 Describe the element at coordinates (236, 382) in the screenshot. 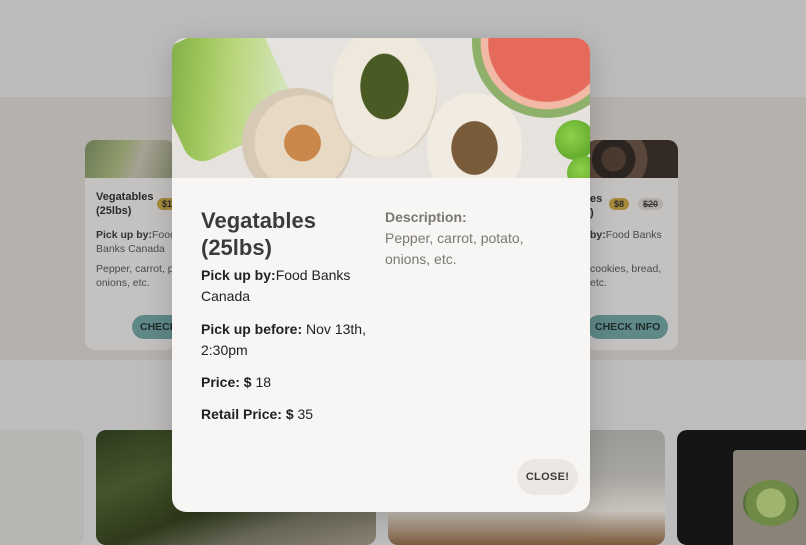

I see `price: Price: $ 18` at that location.